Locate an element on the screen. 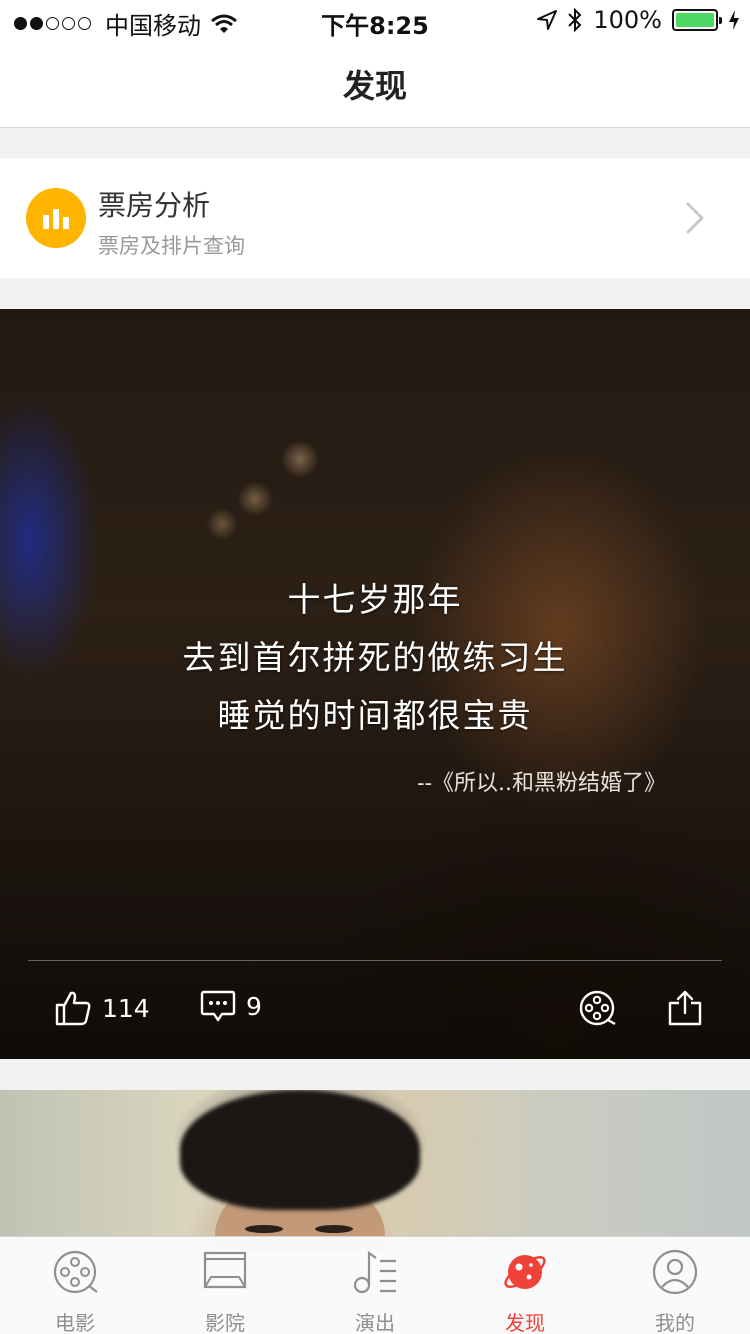  comment-button: 9 is located at coordinates (231, 1006).